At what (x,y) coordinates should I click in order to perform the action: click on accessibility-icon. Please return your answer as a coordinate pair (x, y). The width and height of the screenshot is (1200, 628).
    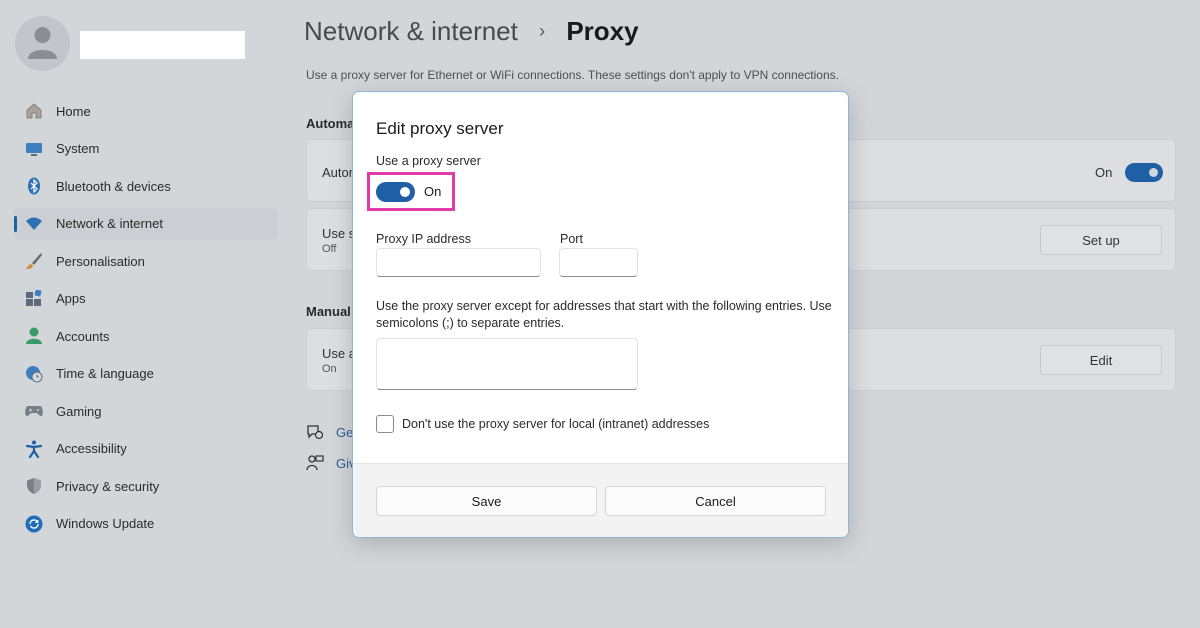
    Looking at the image, I should click on (34, 449).